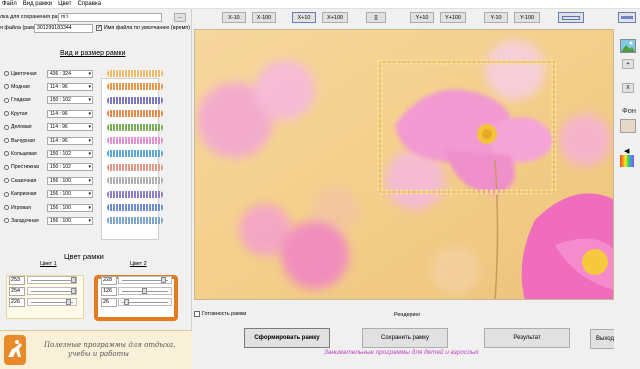  I want to click on background-thumbnail-icon, so click(628, 46).